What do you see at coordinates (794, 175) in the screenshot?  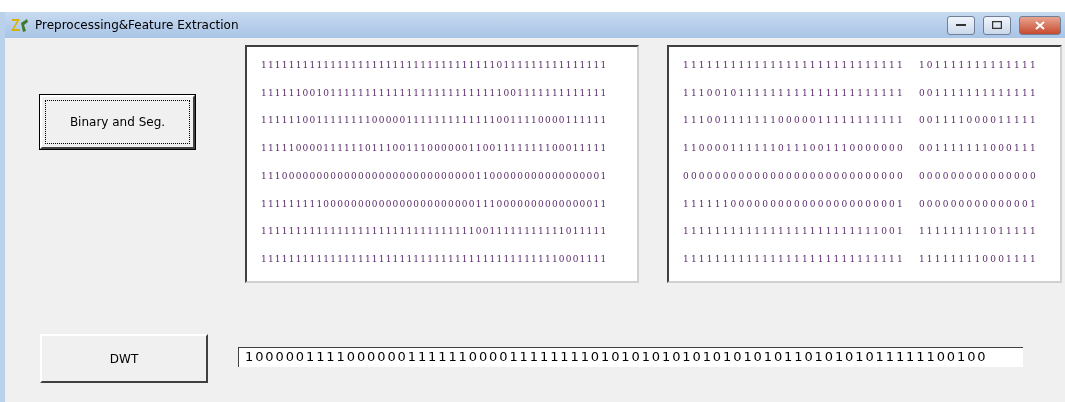 I see `binary-row: 0000000000000000000000000000` at bounding box center [794, 175].